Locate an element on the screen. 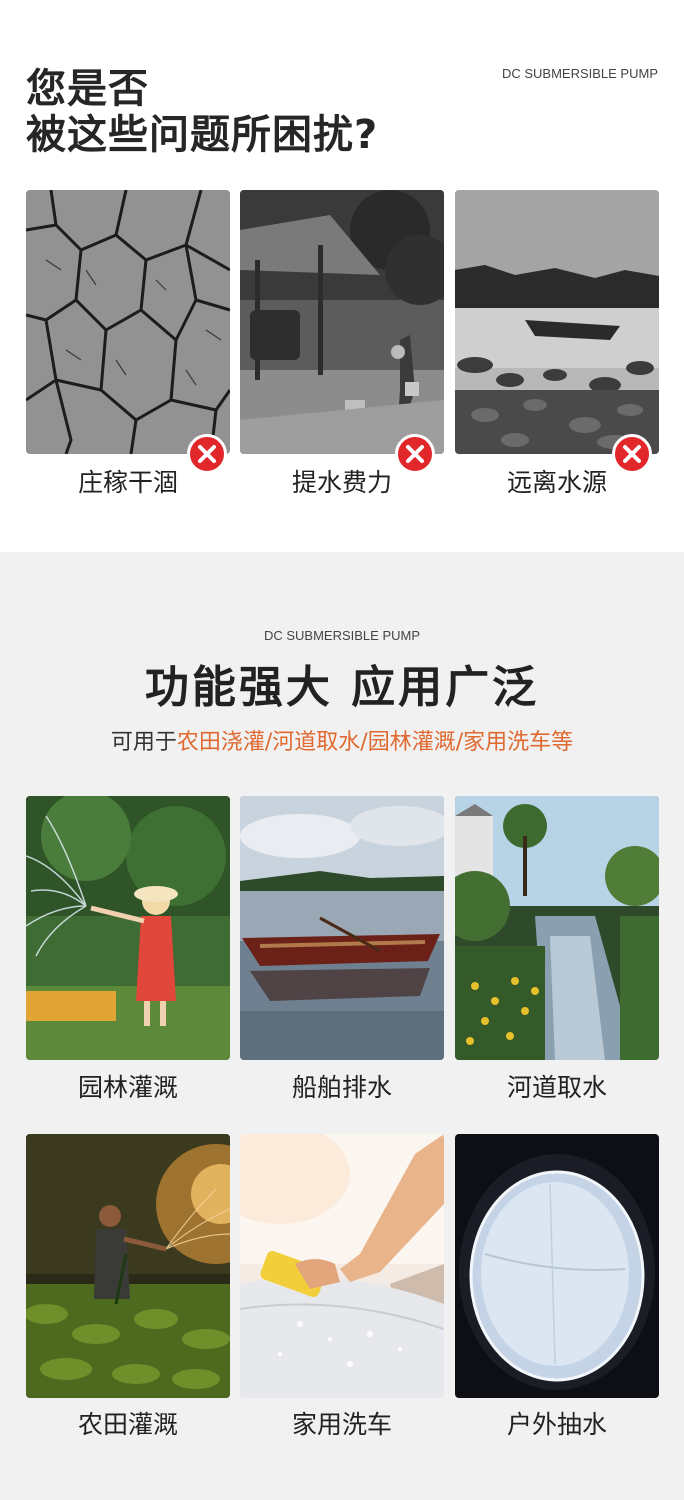  dry-soil-photo is located at coordinates (128, 322).